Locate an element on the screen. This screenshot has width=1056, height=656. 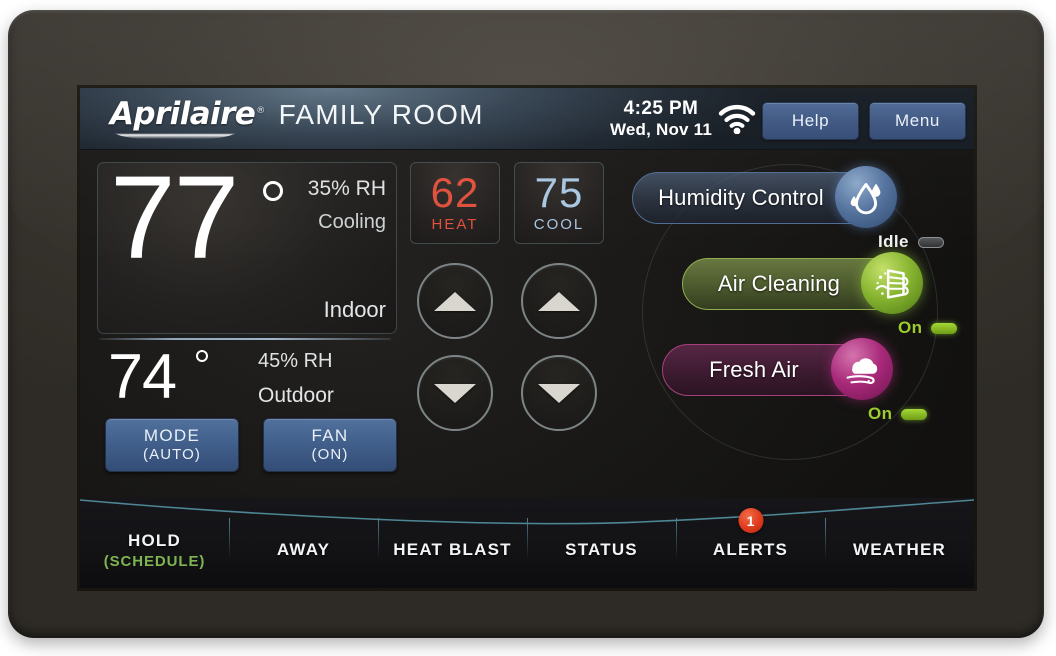
tab-weather-label: WEATHER is located at coordinates (899, 549).